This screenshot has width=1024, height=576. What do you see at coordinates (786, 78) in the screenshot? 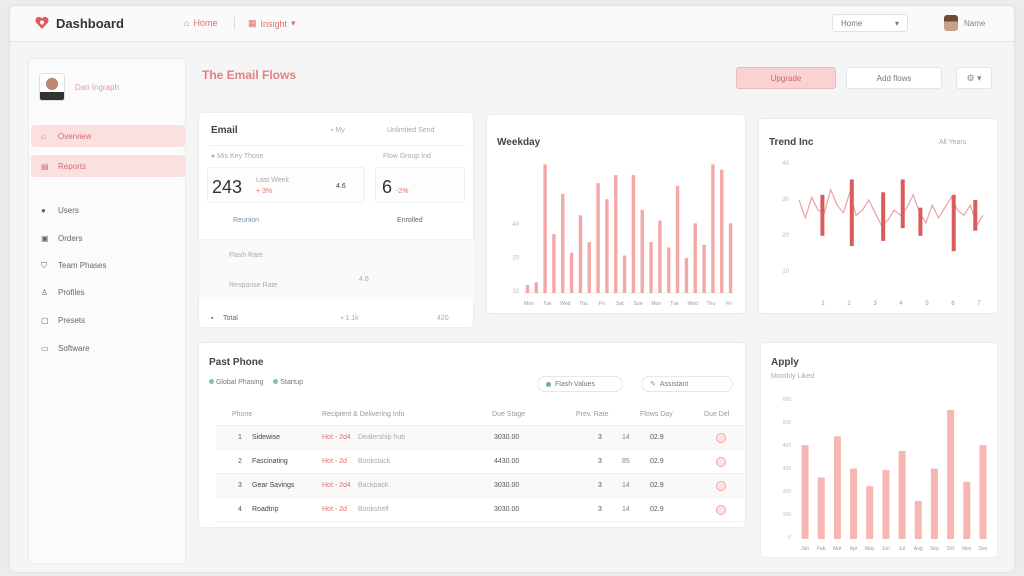
I see `upgrade-button: Upgrade` at bounding box center [786, 78].